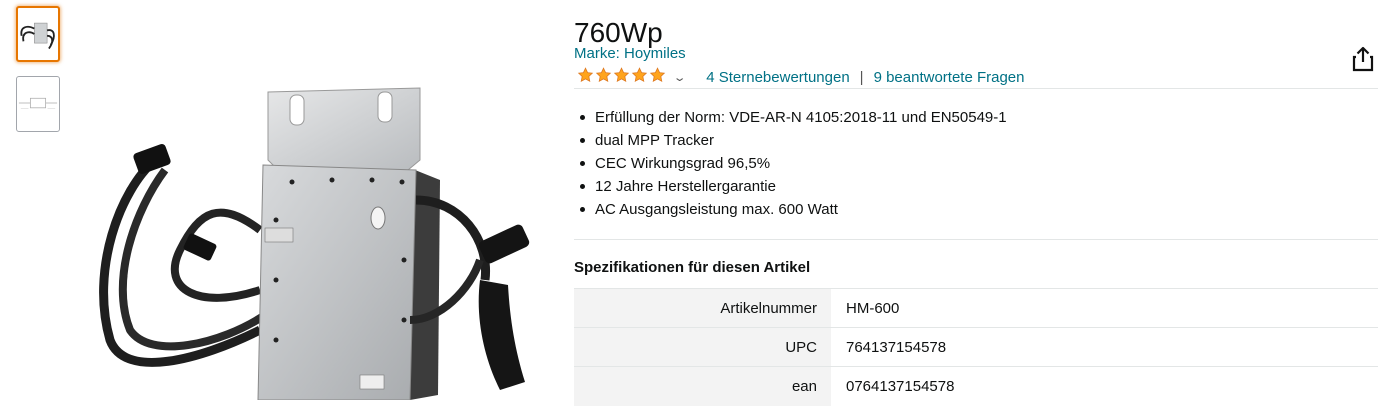  Describe the element at coordinates (949, 77) in the screenshot. I see `answered-questions-link: 9 beantwortete Fragen` at that location.